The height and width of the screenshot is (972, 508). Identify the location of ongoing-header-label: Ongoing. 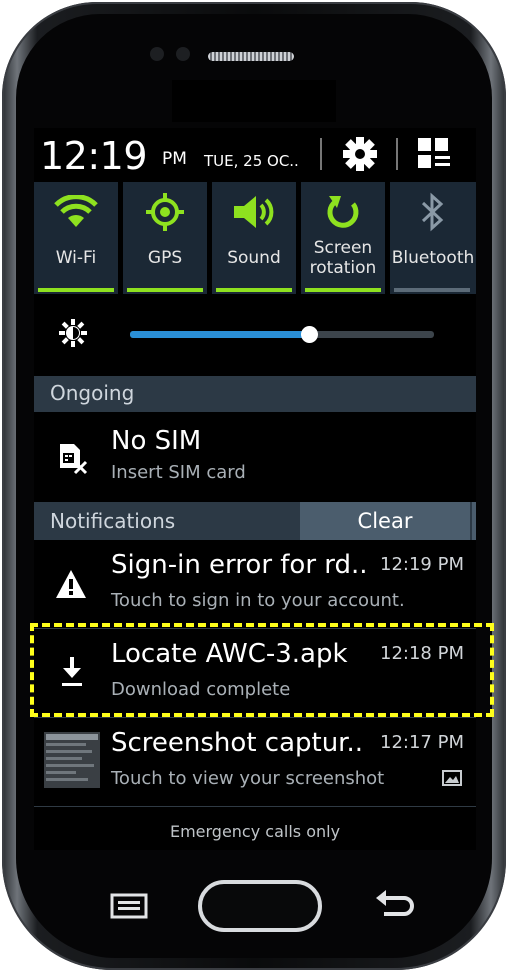
(92, 393).